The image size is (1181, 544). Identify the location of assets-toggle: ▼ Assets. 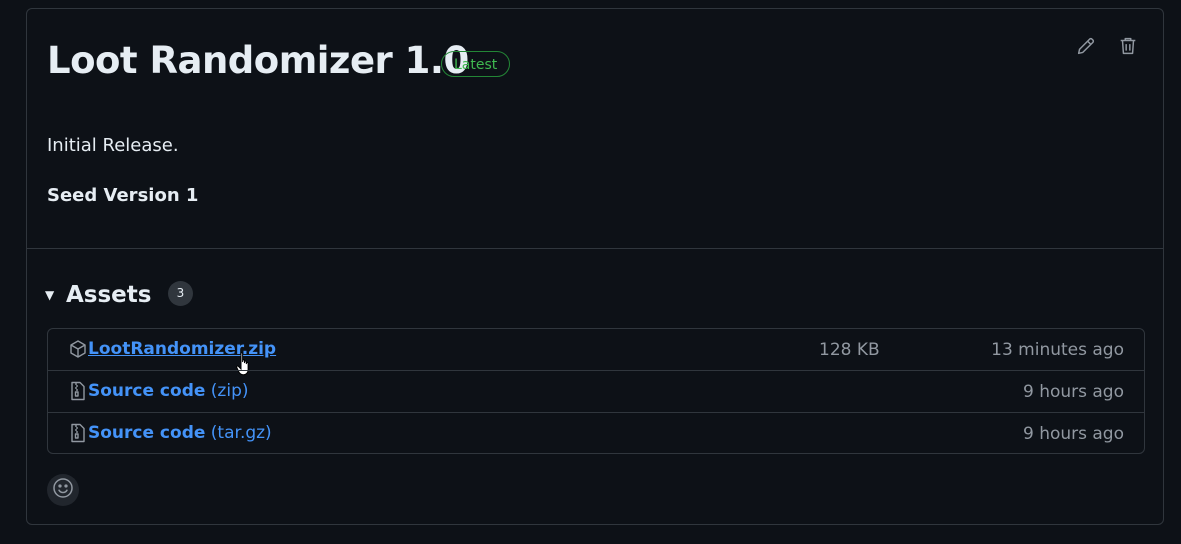
(98, 295).